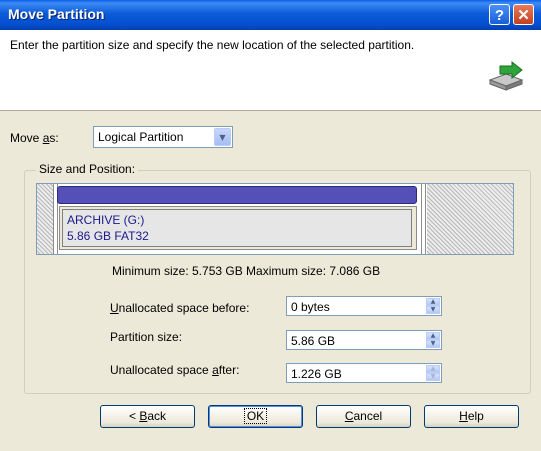  Describe the element at coordinates (470, 219) in the screenshot. I see `unallocated-after-area` at that location.